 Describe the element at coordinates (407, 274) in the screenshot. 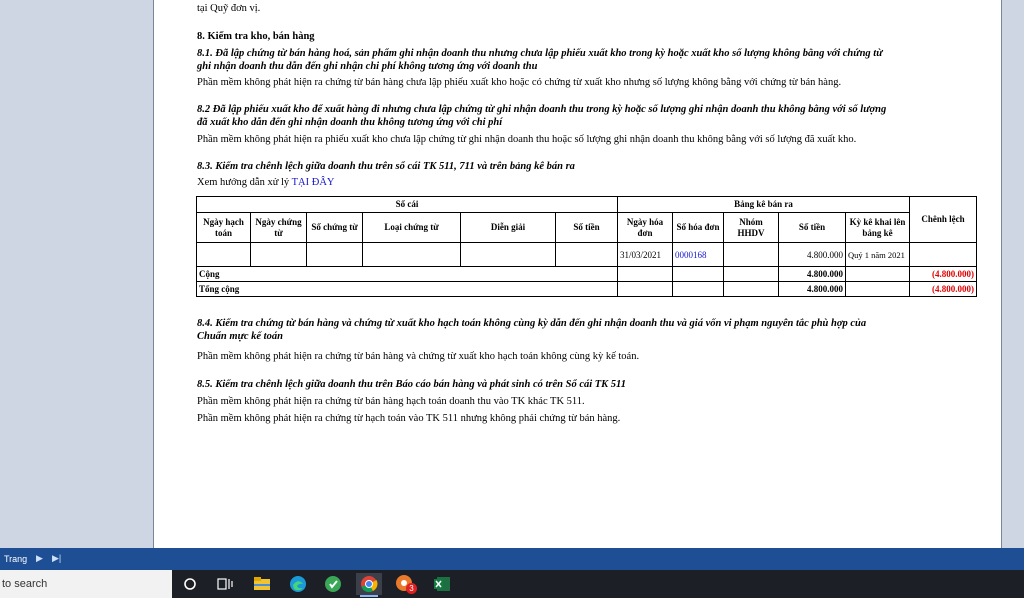

I see `cong-label: Cộng` at that location.